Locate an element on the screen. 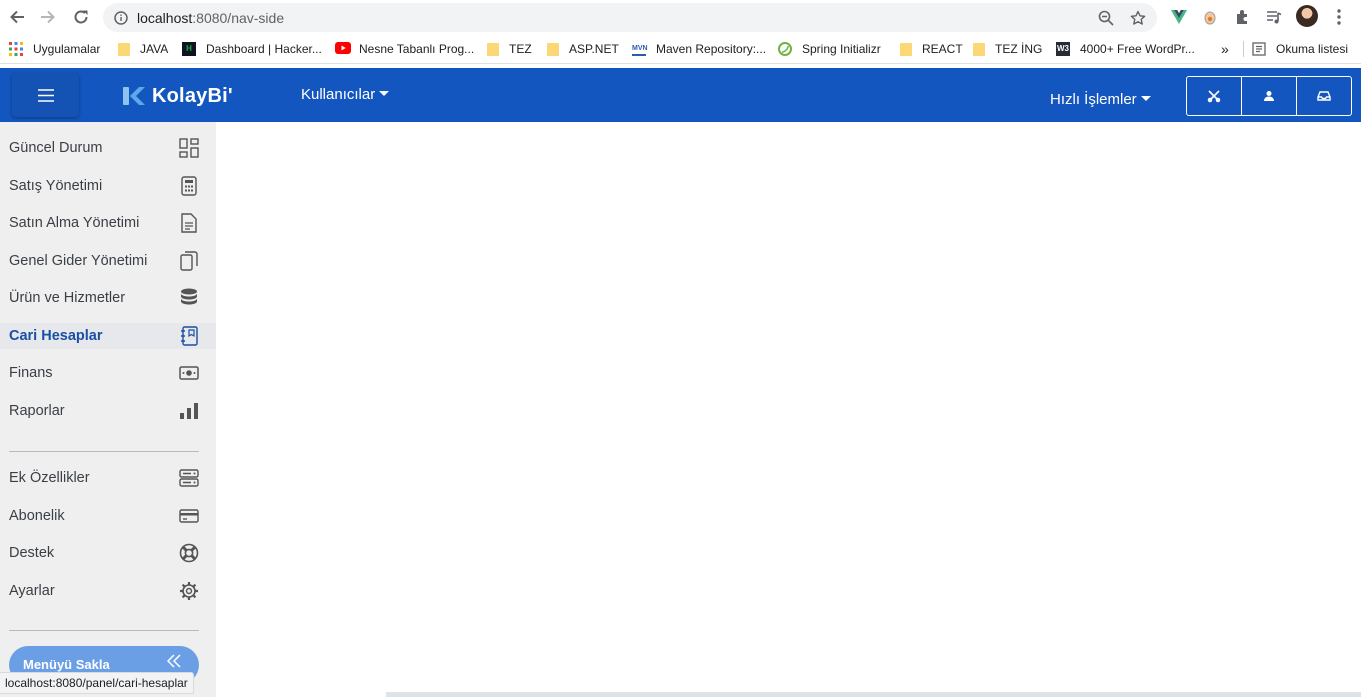 The width and height of the screenshot is (1361, 697). users-dropdown-label: Kullanıcılar is located at coordinates (338, 94).